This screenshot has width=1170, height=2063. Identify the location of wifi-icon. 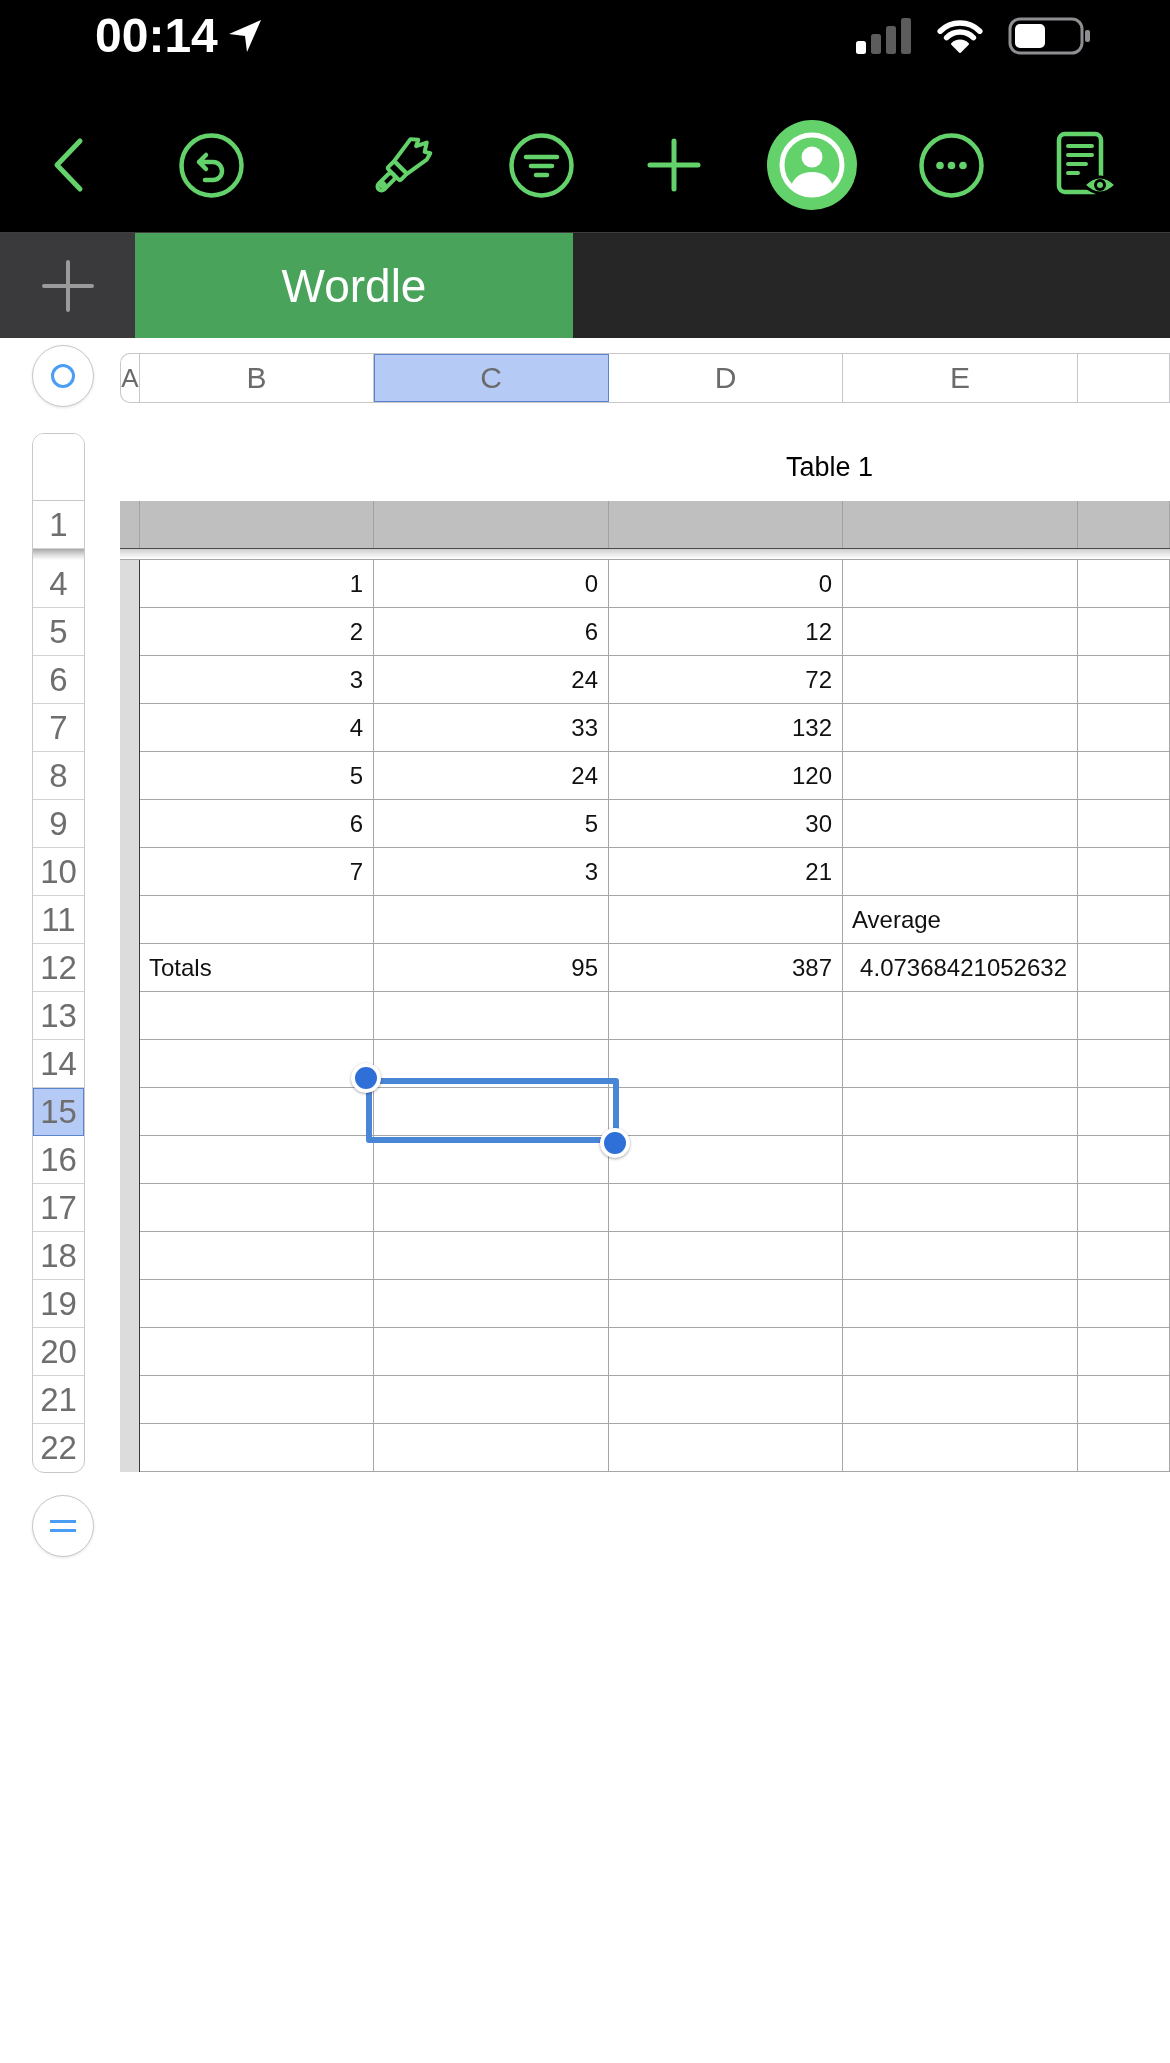
(960, 36).